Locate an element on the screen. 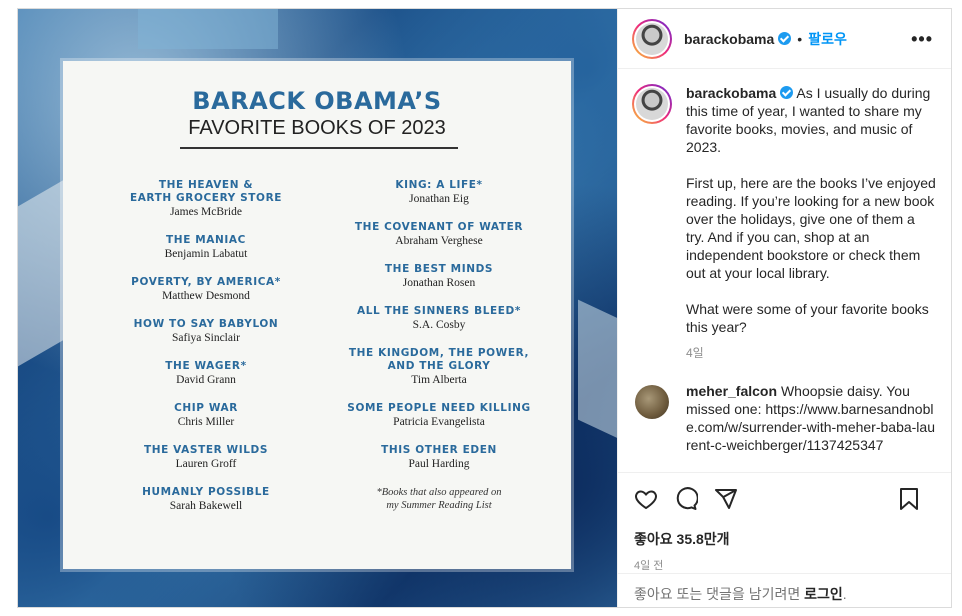 This screenshot has height=616, width=962. username-link: barackobama is located at coordinates (729, 39).